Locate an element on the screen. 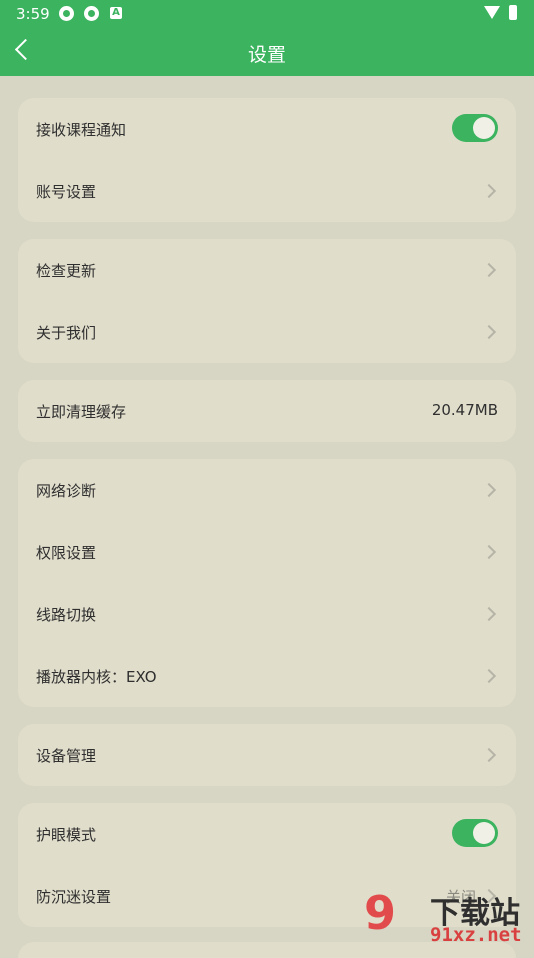 Image resolution: width=534 pixels, height=958 pixels. app-bar: 设置 is located at coordinates (267, 52).